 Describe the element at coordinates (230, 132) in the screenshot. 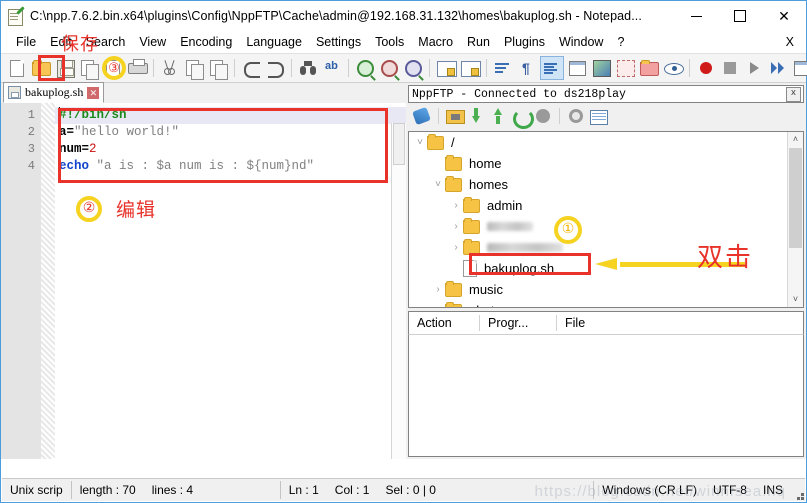

I see `code-line-2: a="hello world!"` at that location.